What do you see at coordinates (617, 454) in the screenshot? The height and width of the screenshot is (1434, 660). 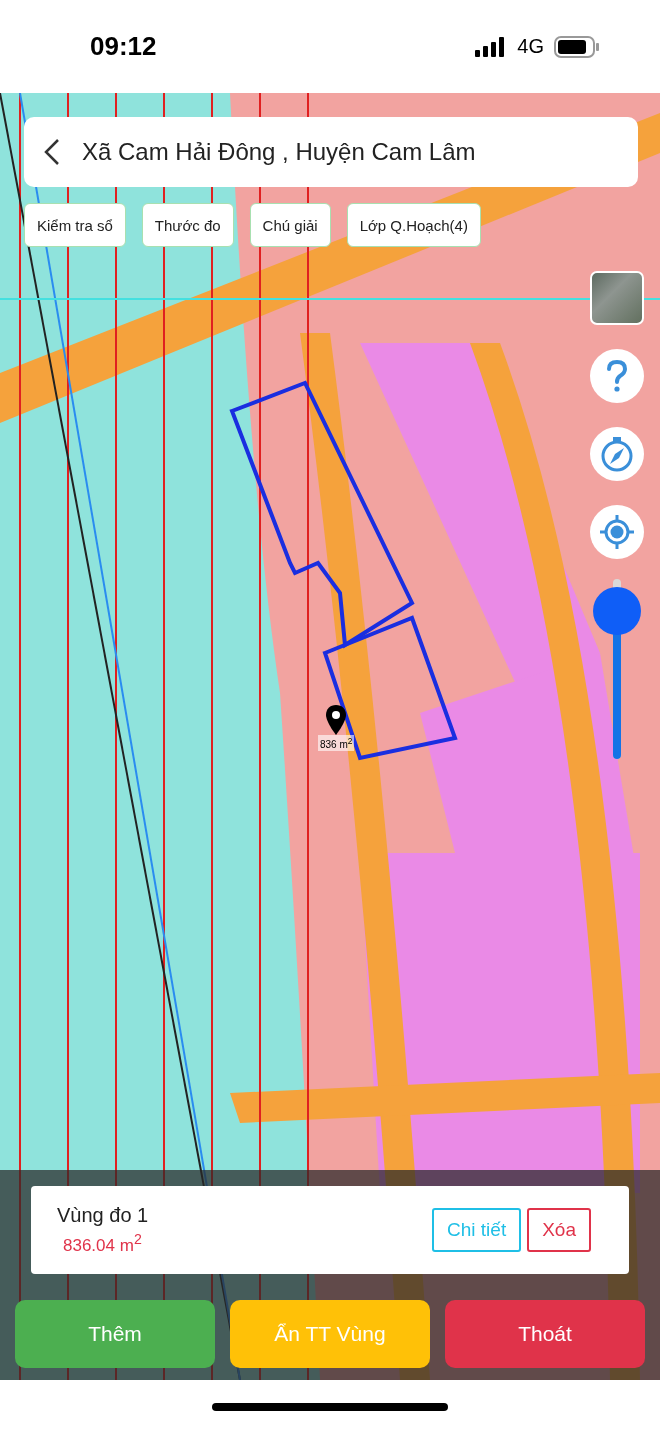 I see `compass-icon` at bounding box center [617, 454].